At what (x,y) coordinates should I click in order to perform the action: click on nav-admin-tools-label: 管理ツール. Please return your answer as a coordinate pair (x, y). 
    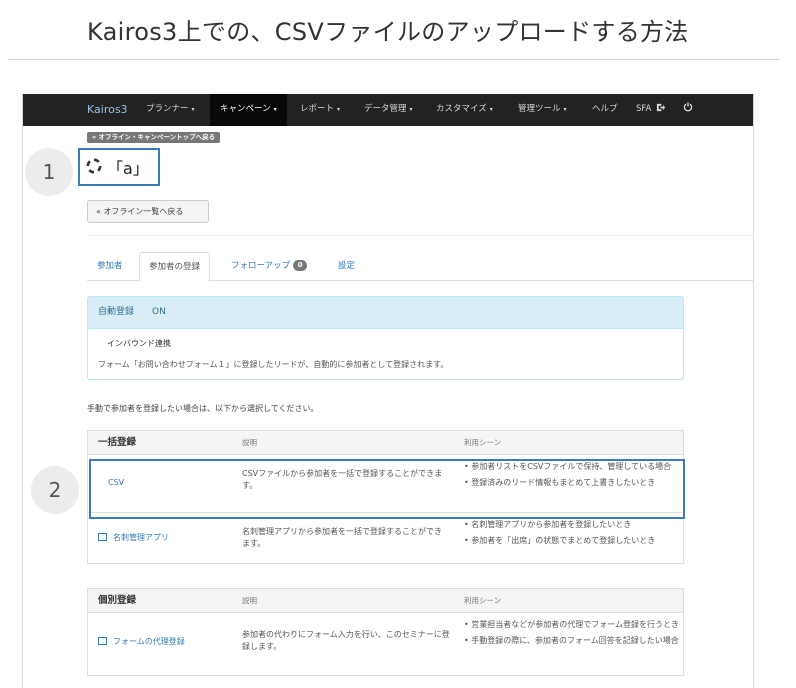
    Looking at the image, I should click on (539, 109).